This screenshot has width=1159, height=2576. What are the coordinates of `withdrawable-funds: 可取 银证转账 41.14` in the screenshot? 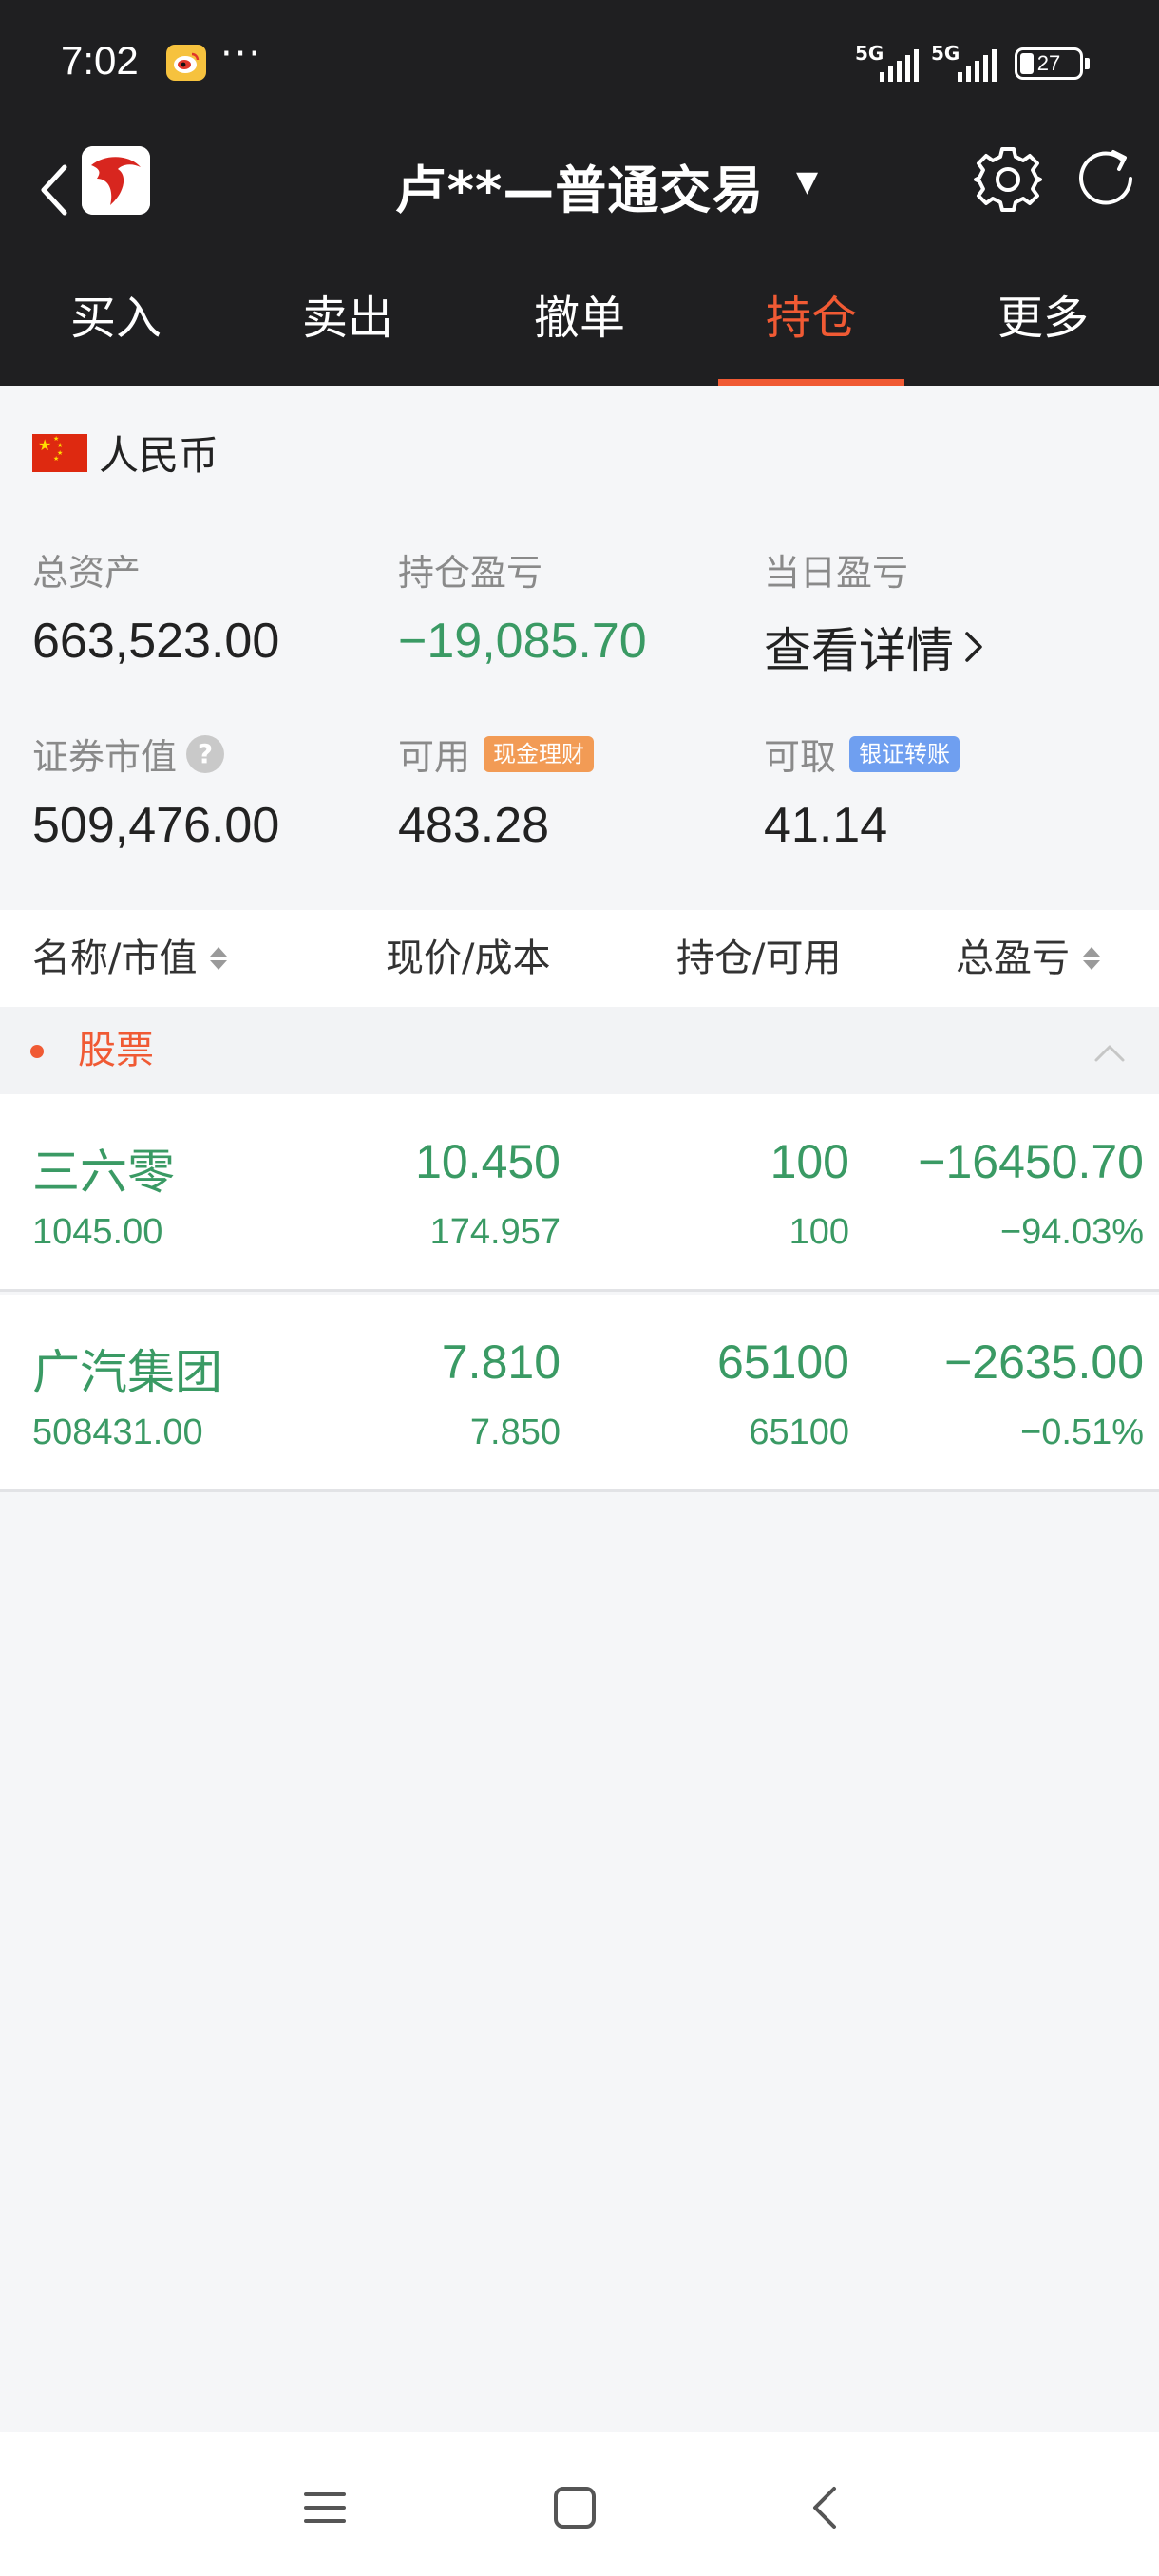 It's located at (862, 791).